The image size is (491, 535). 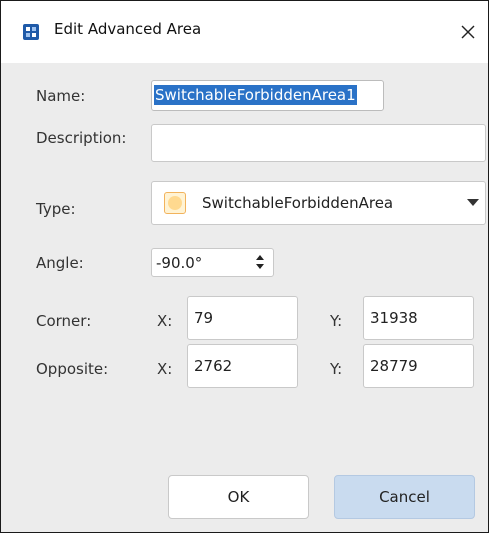 What do you see at coordinates (212, 262) in the screenshot?
I see `angle-spinner: -90.0°` at bounding box center [212, 262].